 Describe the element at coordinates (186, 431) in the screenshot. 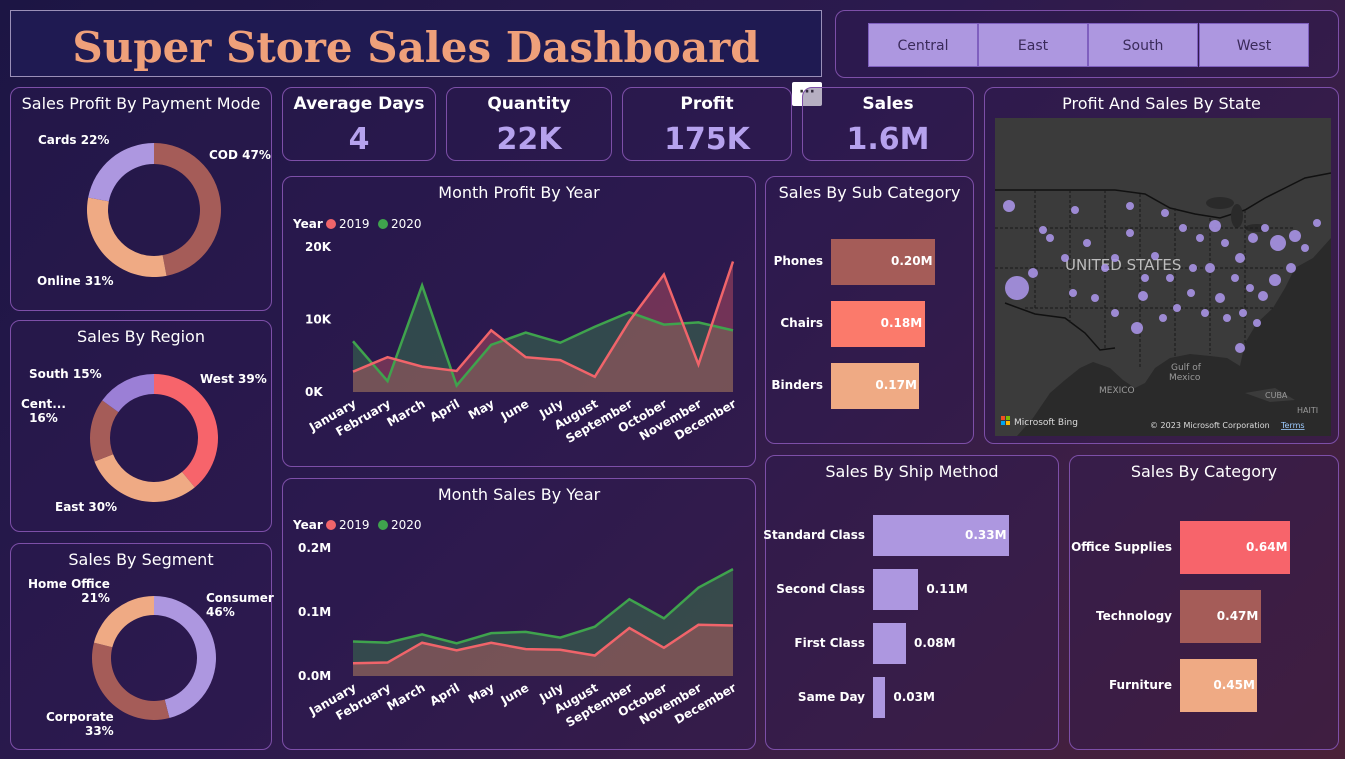

I see `donut-slice-west` at that location.